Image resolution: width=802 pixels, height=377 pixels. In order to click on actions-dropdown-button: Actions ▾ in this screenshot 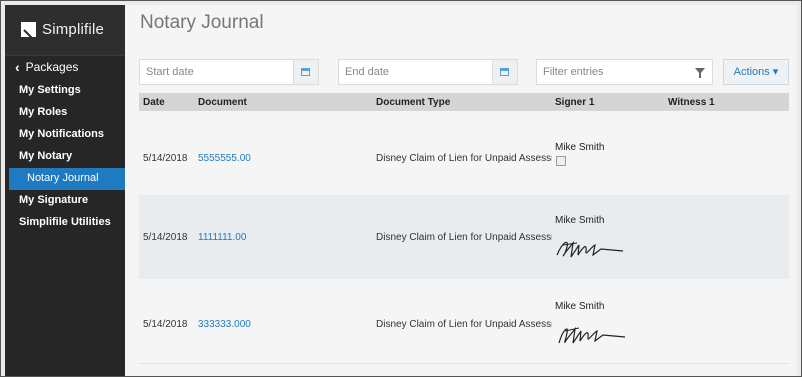, I will do `click(756, 72)`.